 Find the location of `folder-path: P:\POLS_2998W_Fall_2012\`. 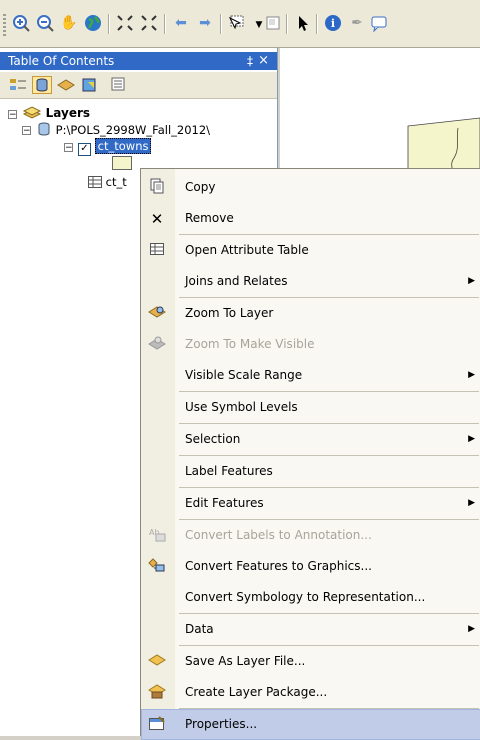

folder-path: P:\POLS_2998W_Fall_2012\ is located at coordinates (133, 130).